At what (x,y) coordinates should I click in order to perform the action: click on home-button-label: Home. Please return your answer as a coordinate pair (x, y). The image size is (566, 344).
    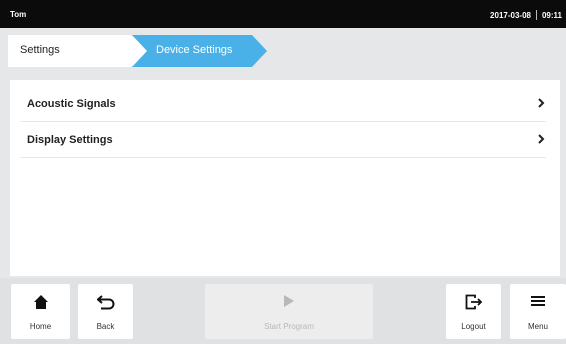
    Looking at the image, I should click on (40, 326).